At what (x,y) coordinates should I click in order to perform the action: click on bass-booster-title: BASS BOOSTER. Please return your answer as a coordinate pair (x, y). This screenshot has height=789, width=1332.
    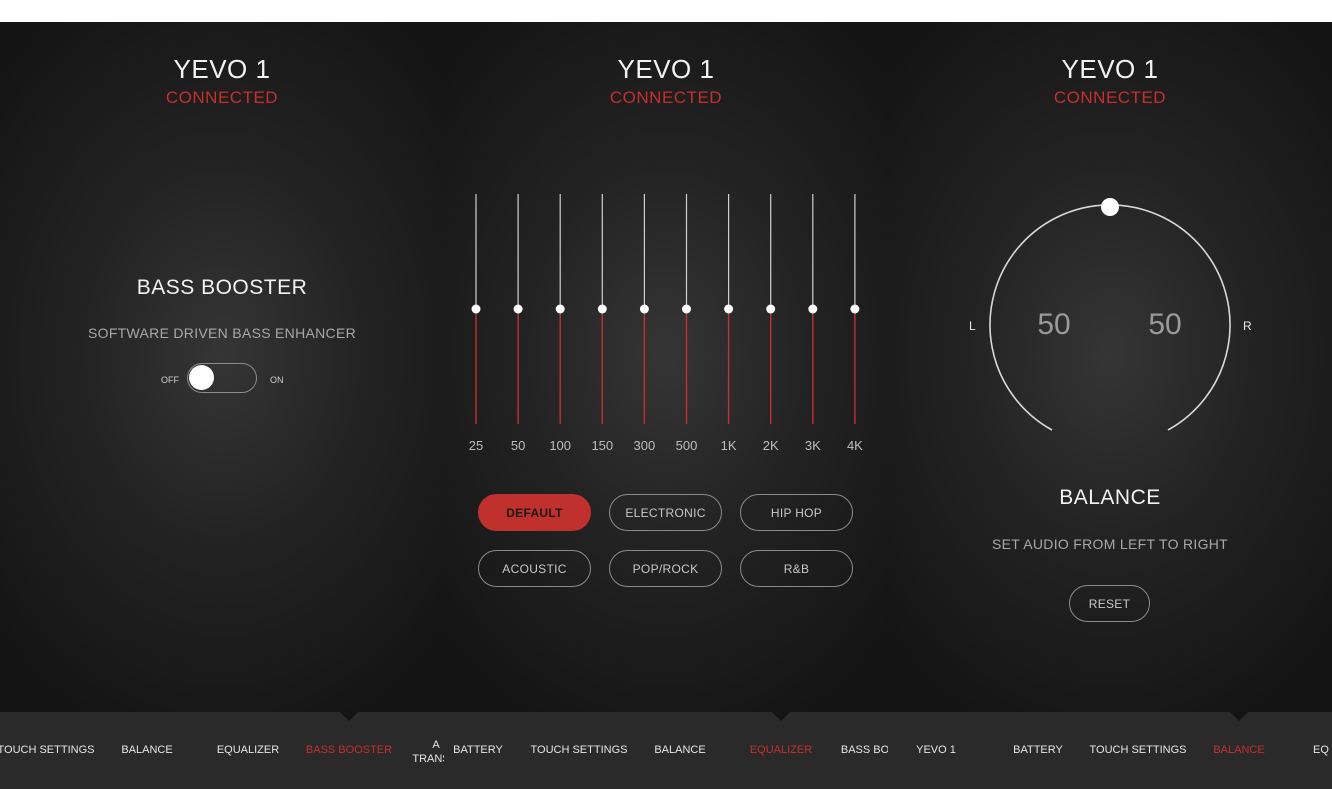
    Looking at the image, I should click on (222, 287).